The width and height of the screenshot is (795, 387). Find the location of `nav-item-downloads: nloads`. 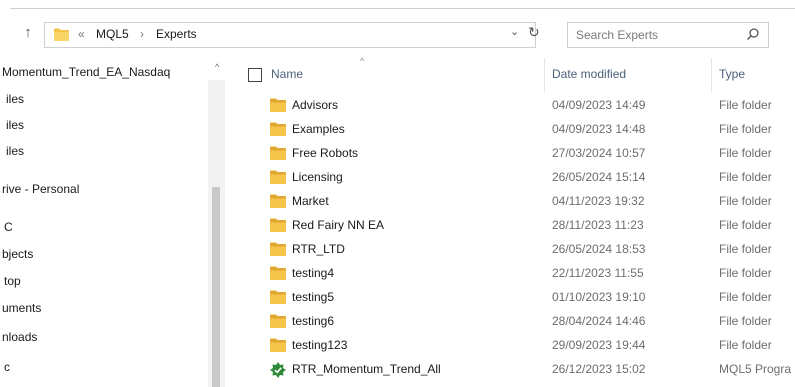

nav-item-downloads: nloads is located at coordinates (19, 337).